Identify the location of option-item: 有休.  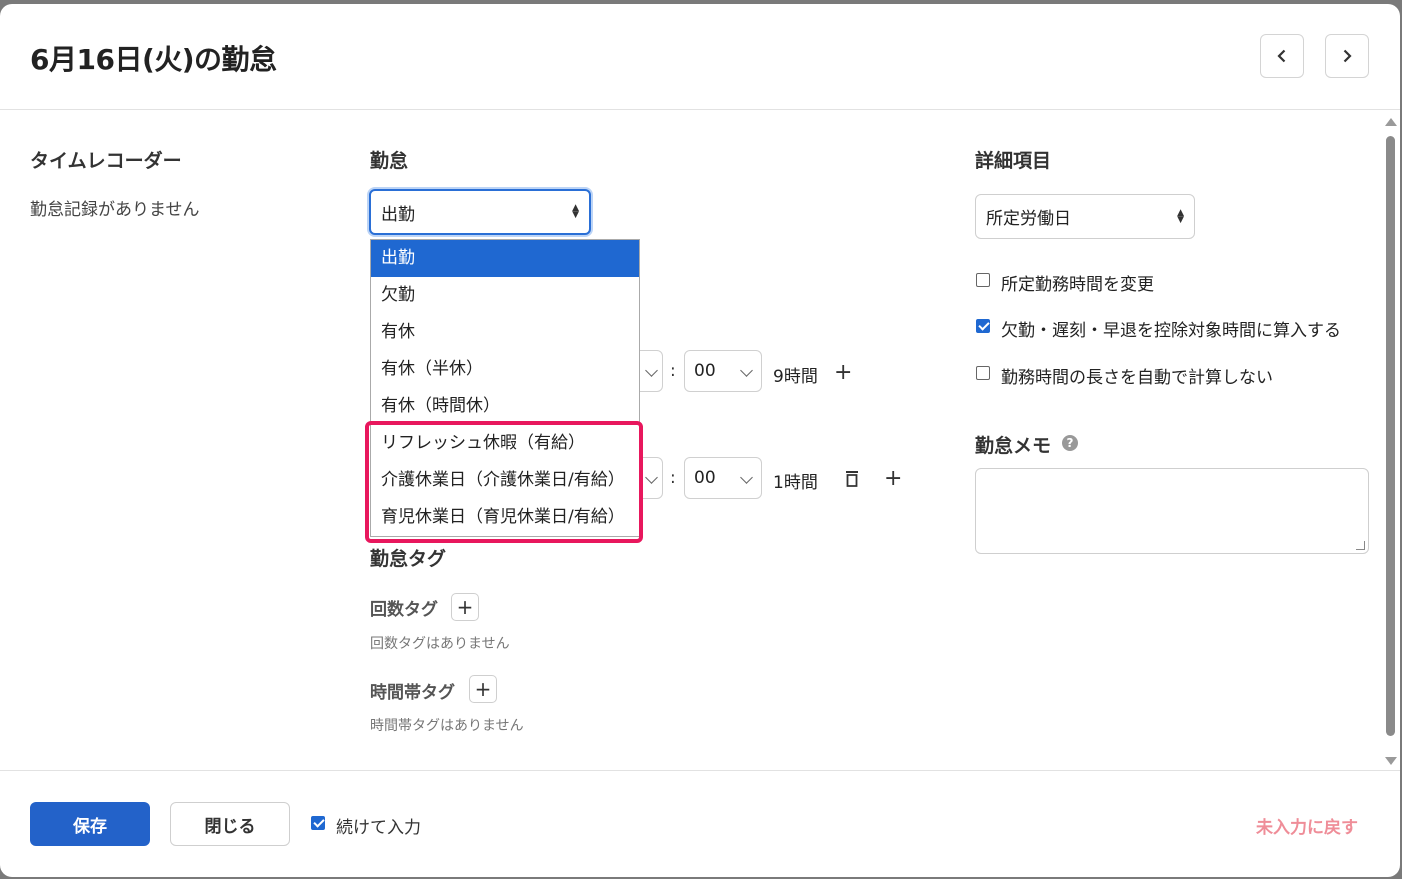
(505, 332).